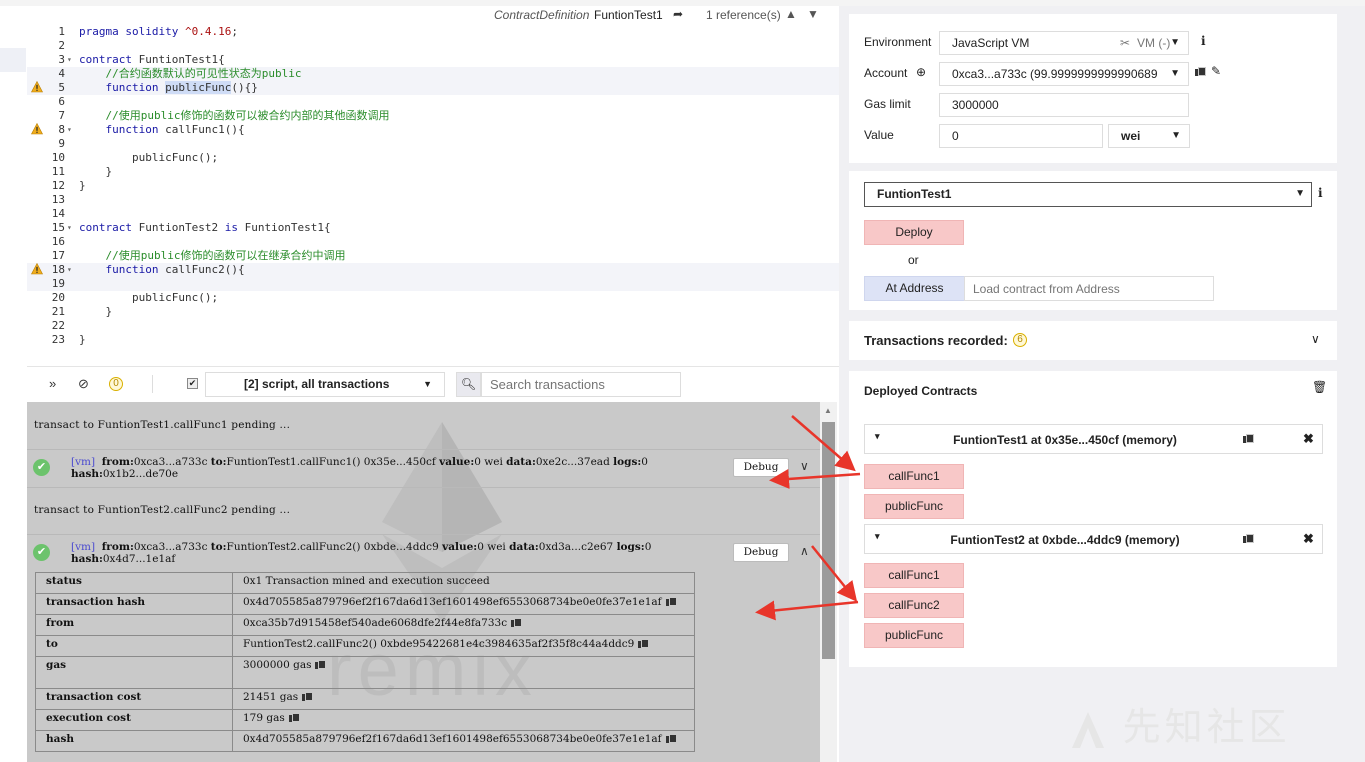 The image size is (1365, 762). Describe the element at coordinates (181, 87) in the screenshot. I see `code-text: function publicFunc(){}` at that location.